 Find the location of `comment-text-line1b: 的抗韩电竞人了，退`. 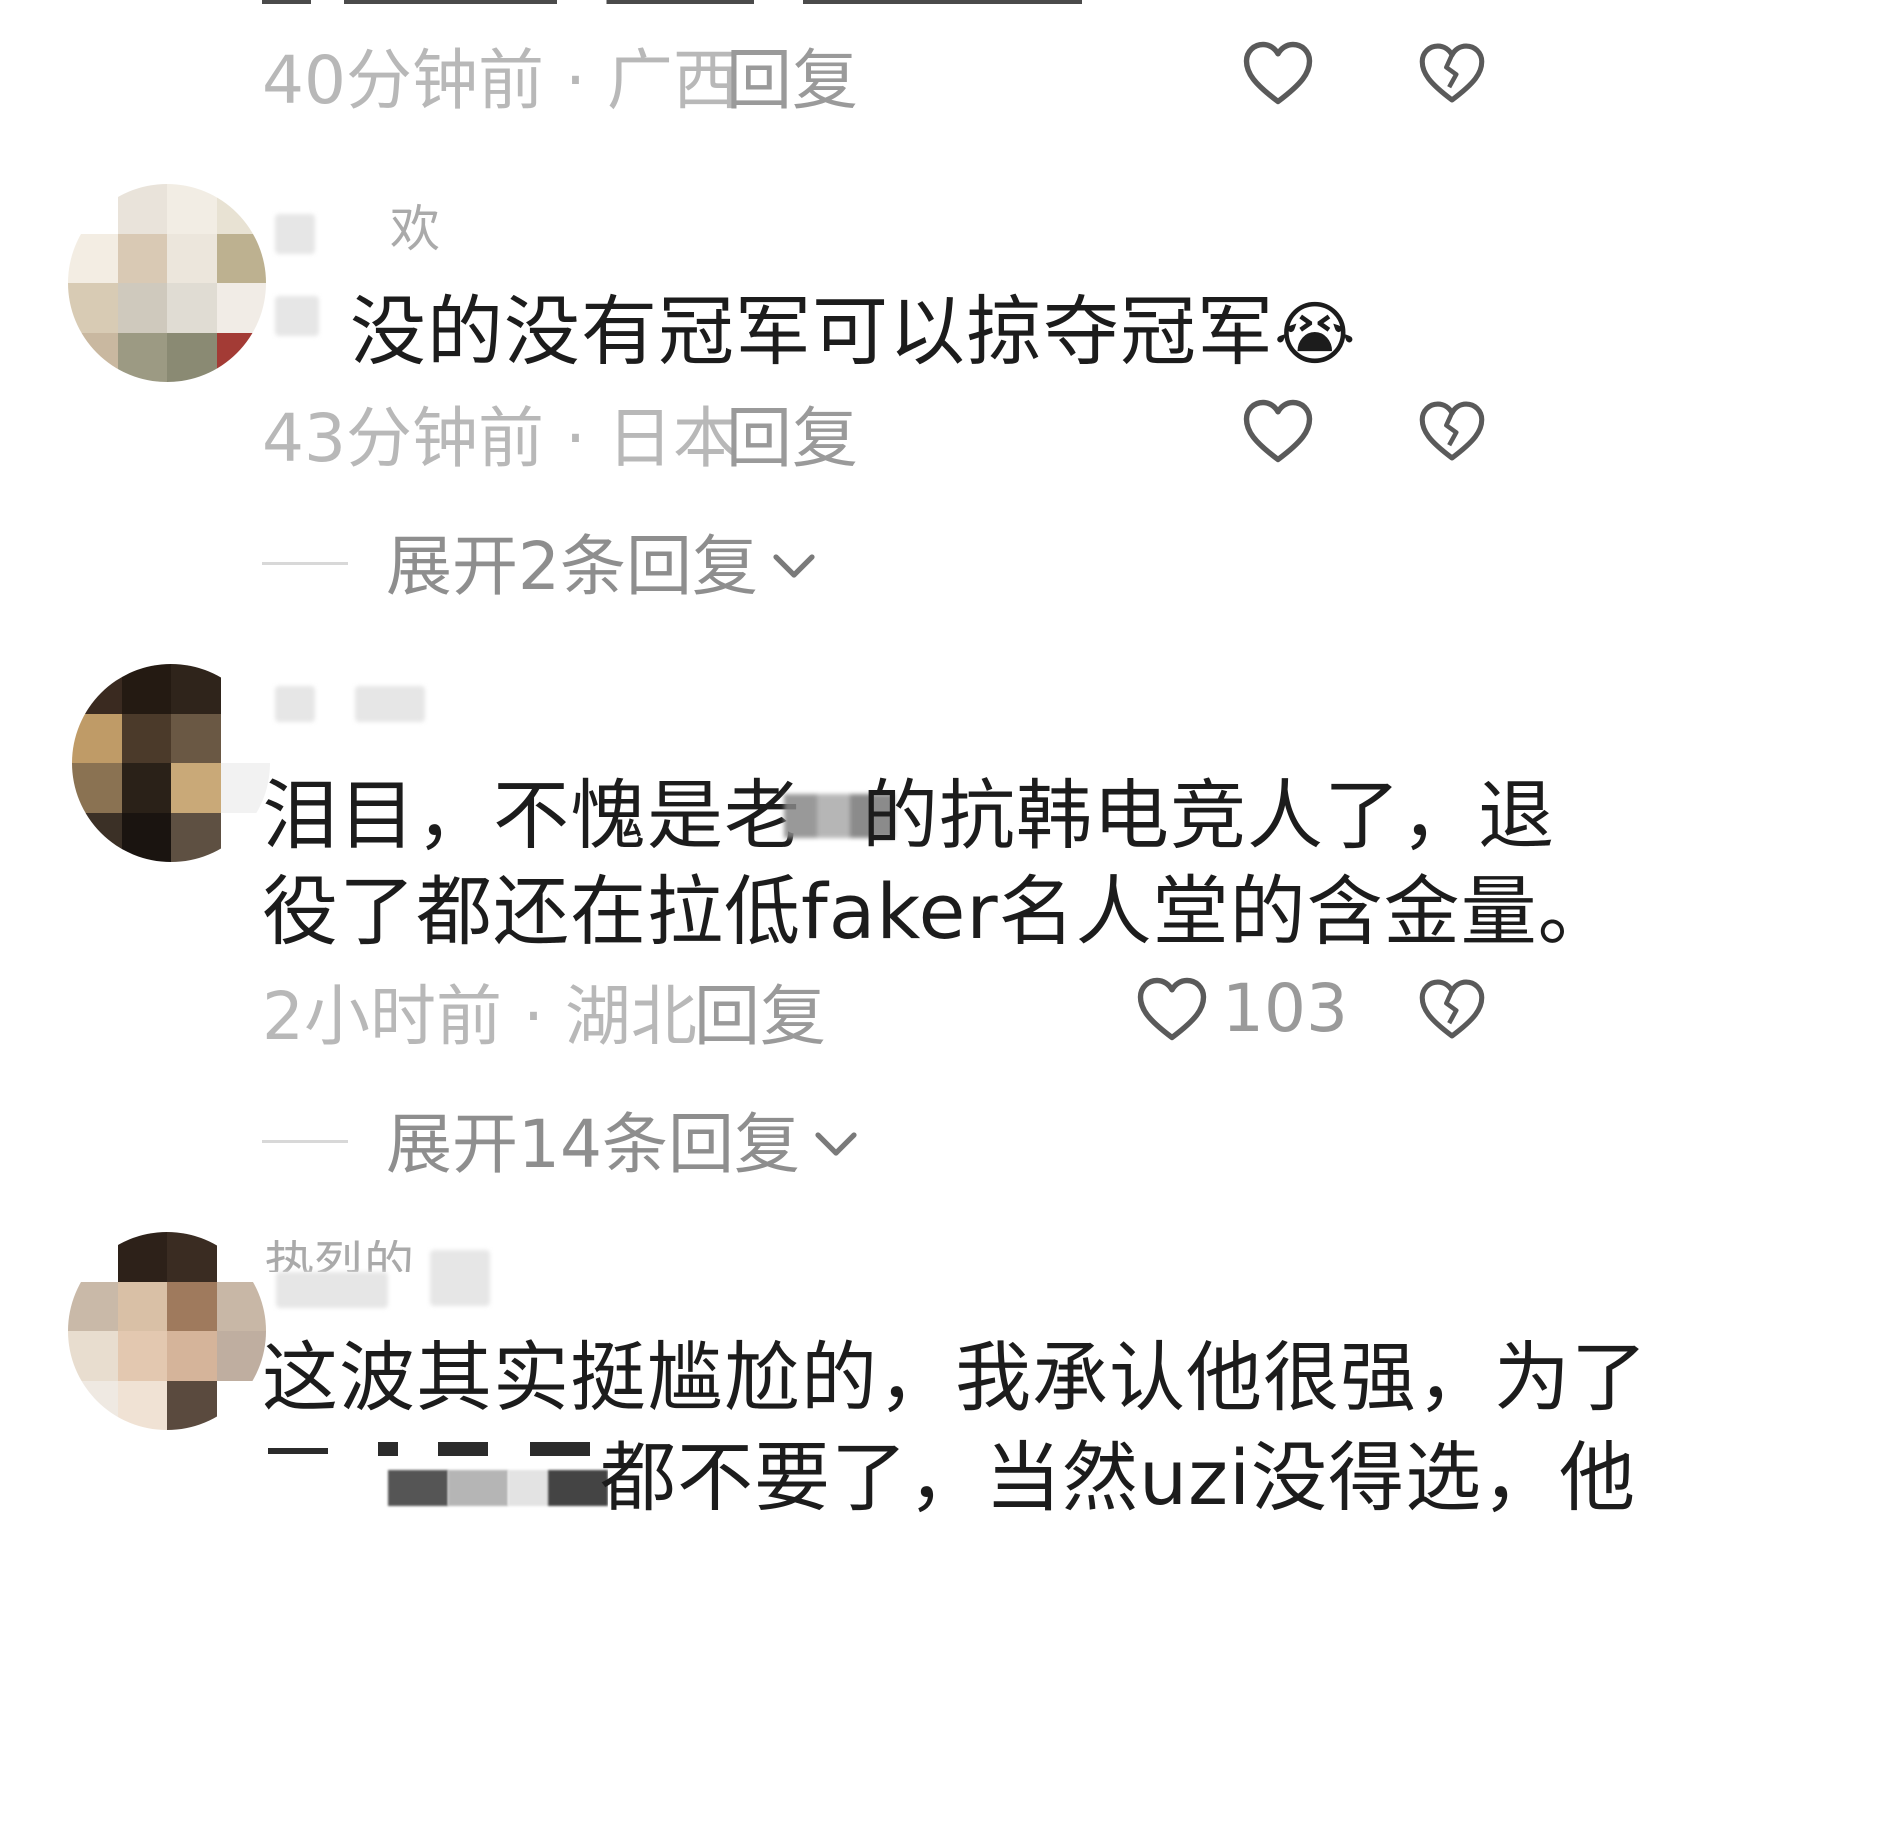

comment-text-line1b: 的抗韩电竞人了，退 is located at coordinates (1208, 815).